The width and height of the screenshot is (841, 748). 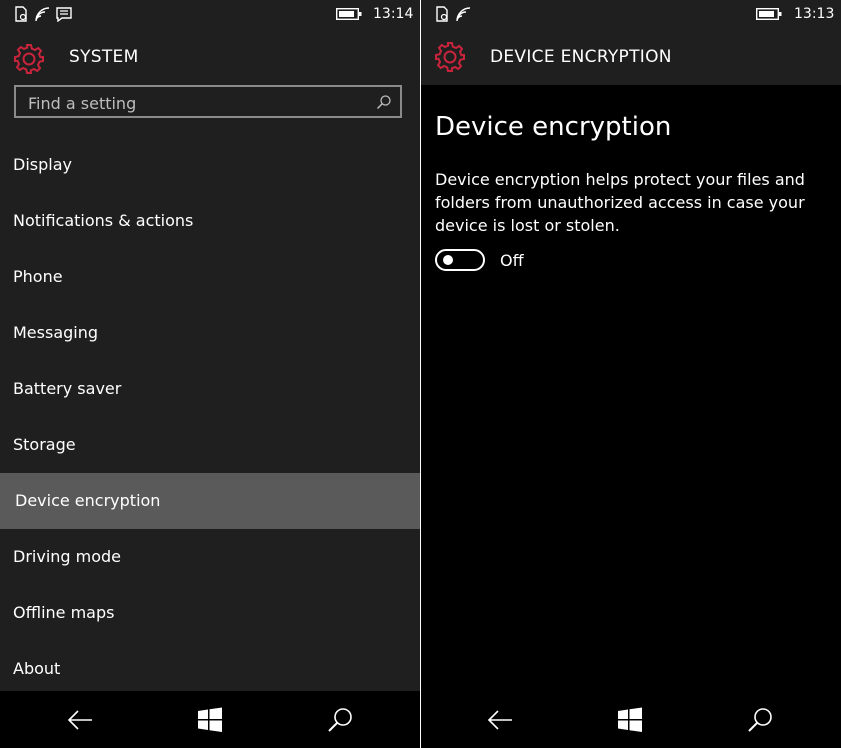 I want to click on page-title: DEVICE ENCRYPTION, so click(x=581, y=57).